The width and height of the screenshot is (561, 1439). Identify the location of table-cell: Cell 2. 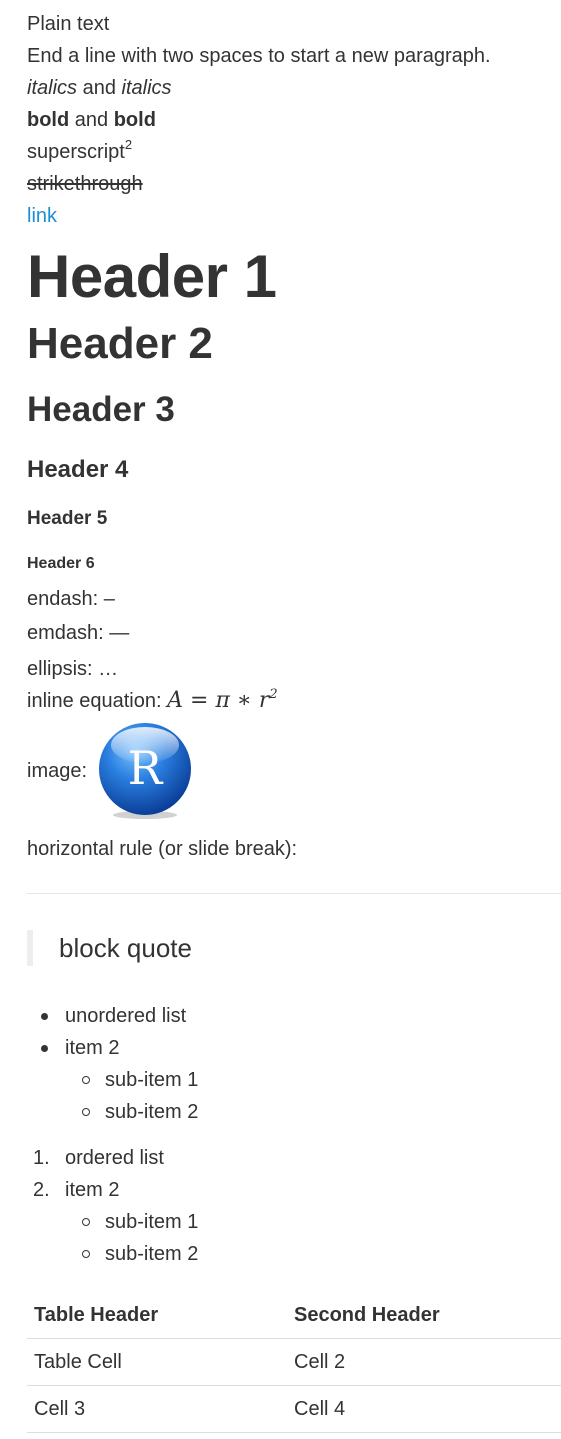
(424, 1362).